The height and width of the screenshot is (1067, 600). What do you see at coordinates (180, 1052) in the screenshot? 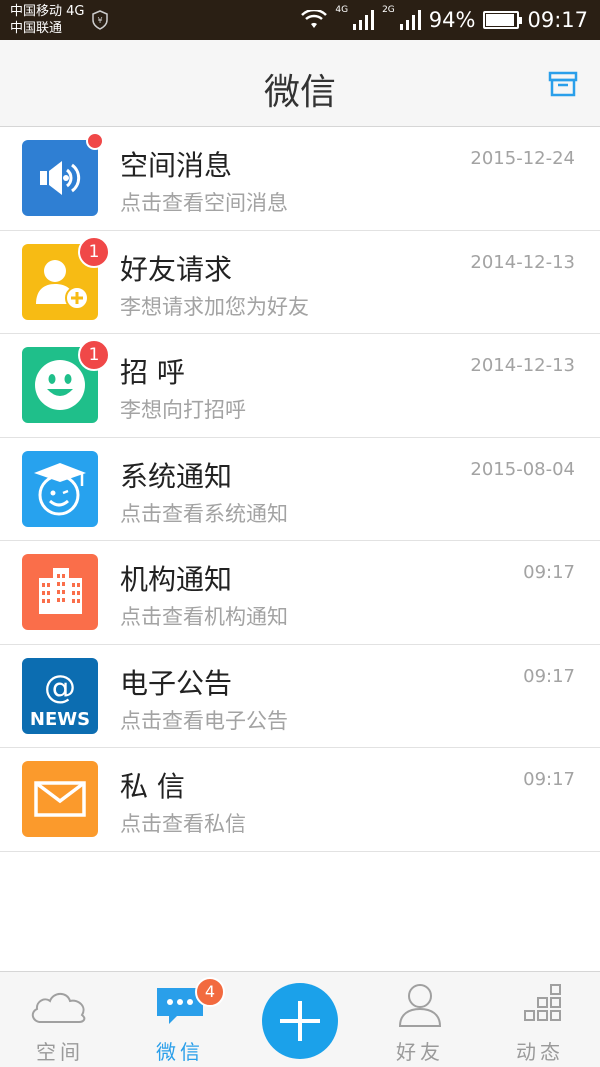
I see `tab-label: 微信` at bounding box center [180, 1052].